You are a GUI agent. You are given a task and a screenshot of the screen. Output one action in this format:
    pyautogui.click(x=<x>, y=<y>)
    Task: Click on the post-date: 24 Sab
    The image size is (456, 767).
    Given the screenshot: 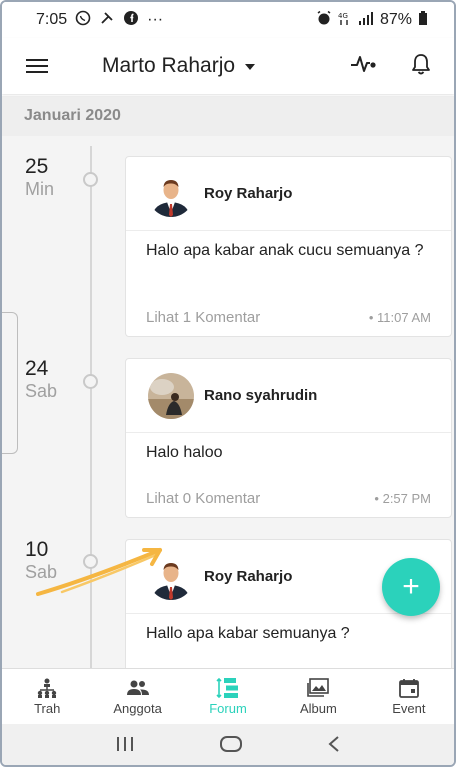 What is the action you would take?
    pyautogui.click(x=41, y=380)
    